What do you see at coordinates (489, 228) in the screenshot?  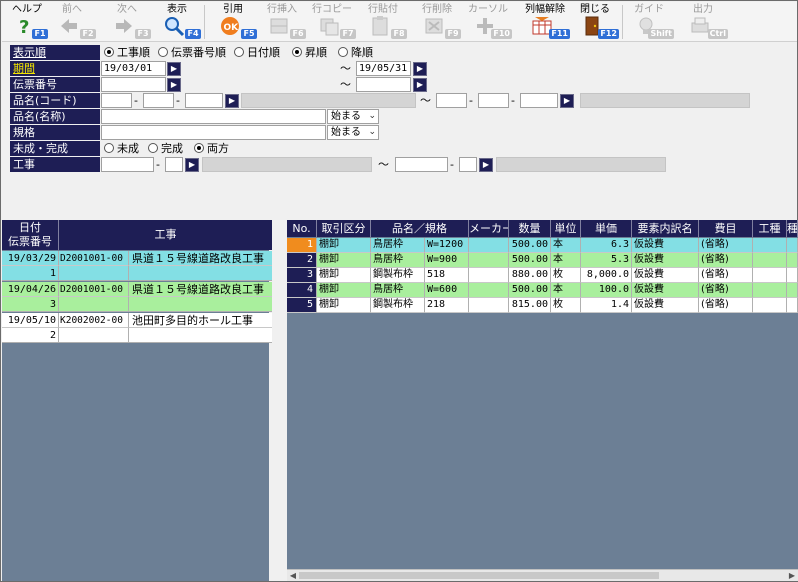 I see `column-header-4: メーカー` at bounding box center [489, 228].